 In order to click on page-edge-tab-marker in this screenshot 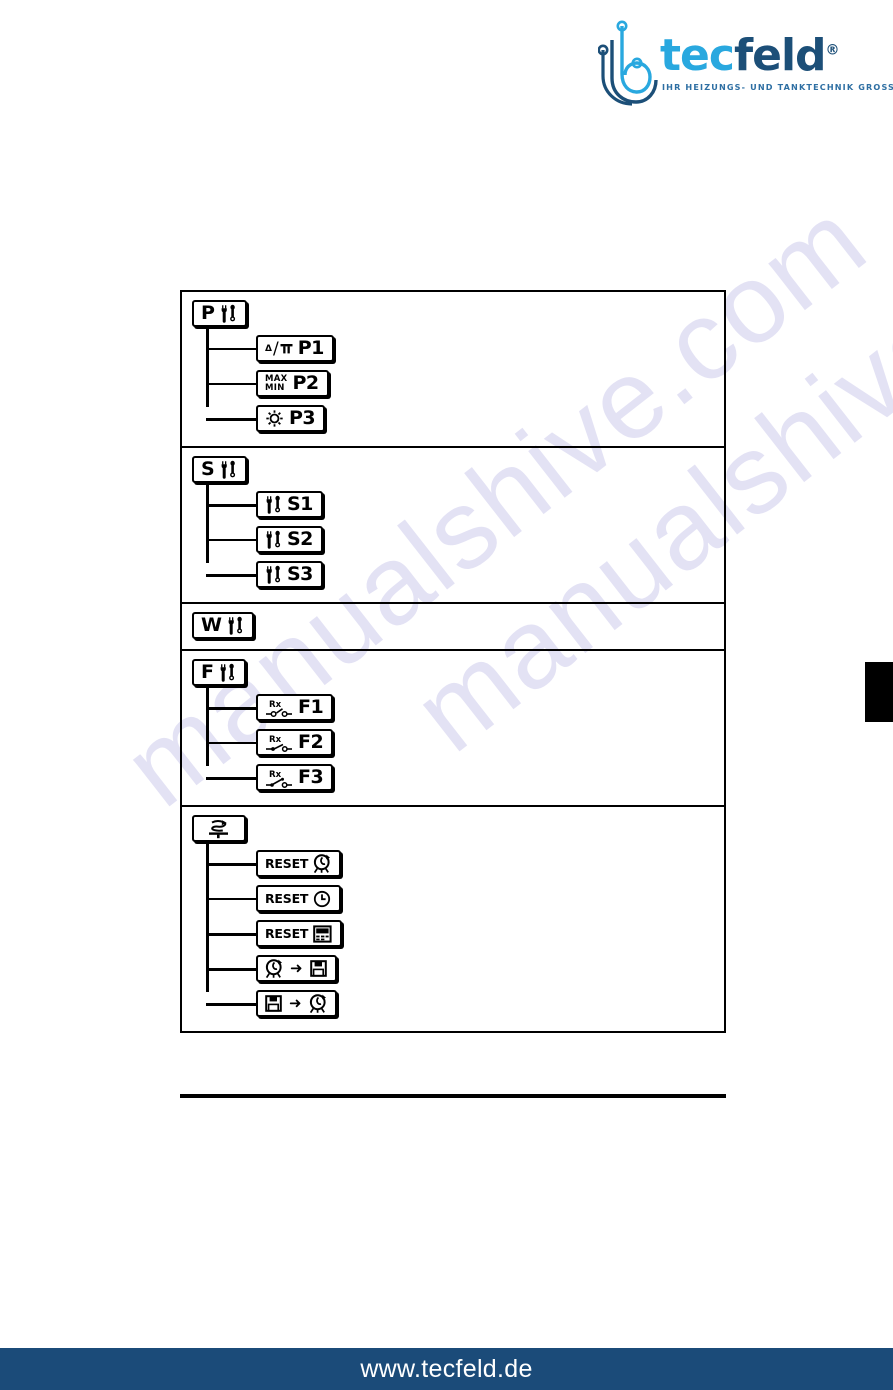, I will do `click(879, 692)`.